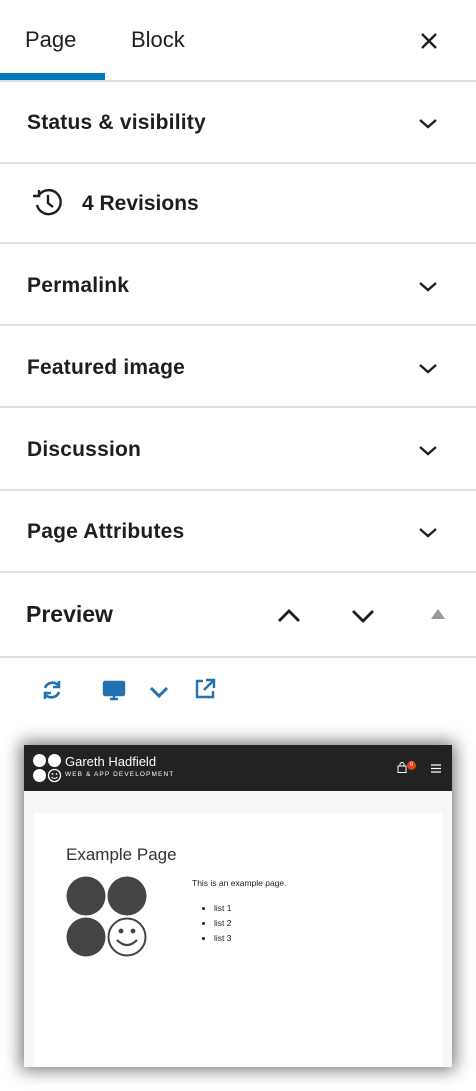 This screenshot has height=1091, width=476. Describe the element at coordinates (114, 690) in the screenshot. I see `desktop-icon` at that location.